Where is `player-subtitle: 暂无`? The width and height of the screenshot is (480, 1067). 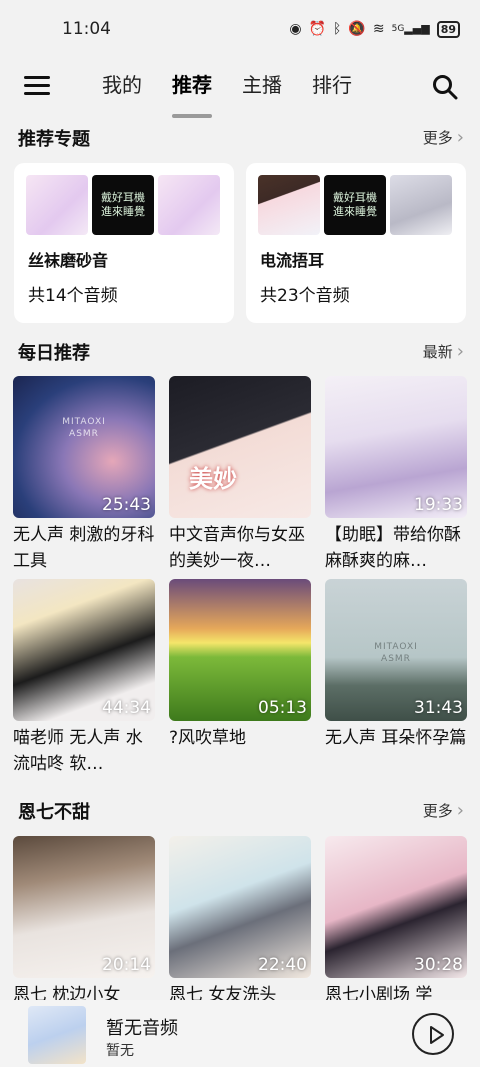
player-subtitle: 暂无 is located at coordinates (120, 1051).